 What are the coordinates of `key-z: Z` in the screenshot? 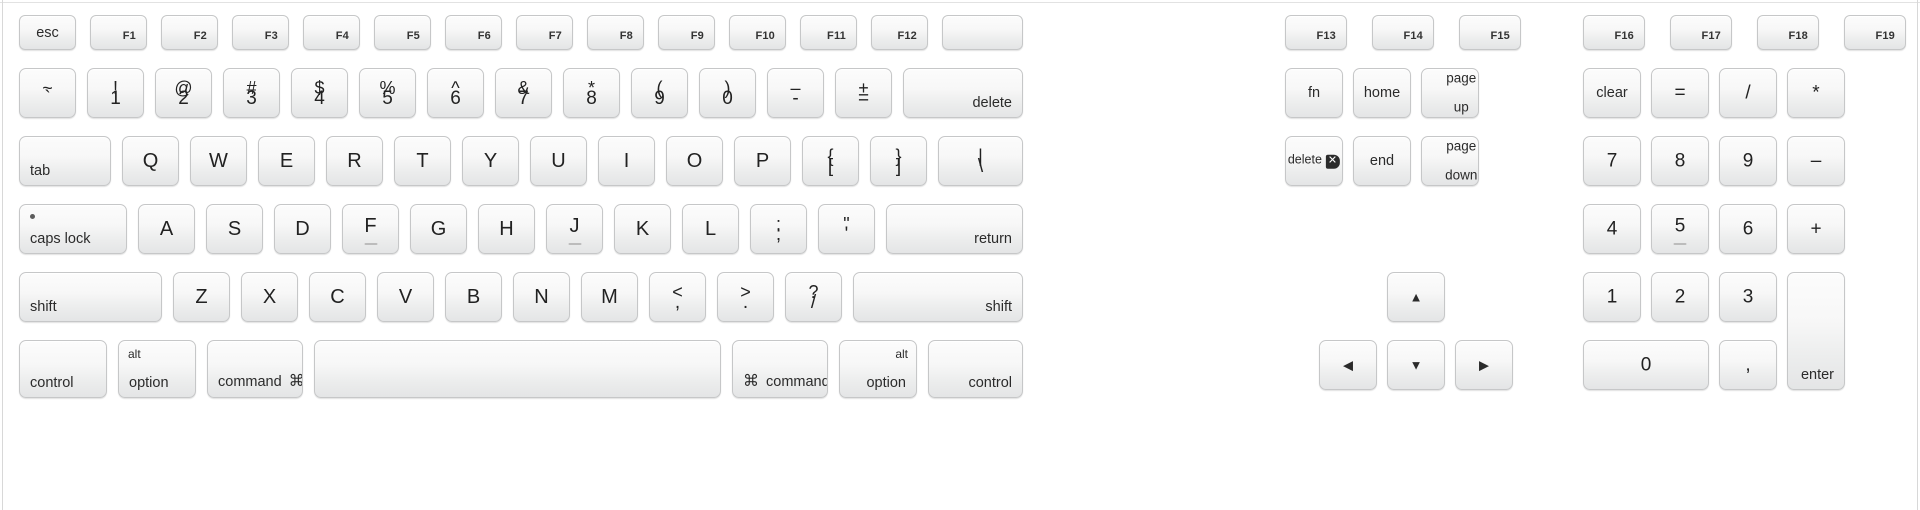 It's located at (201, 297).